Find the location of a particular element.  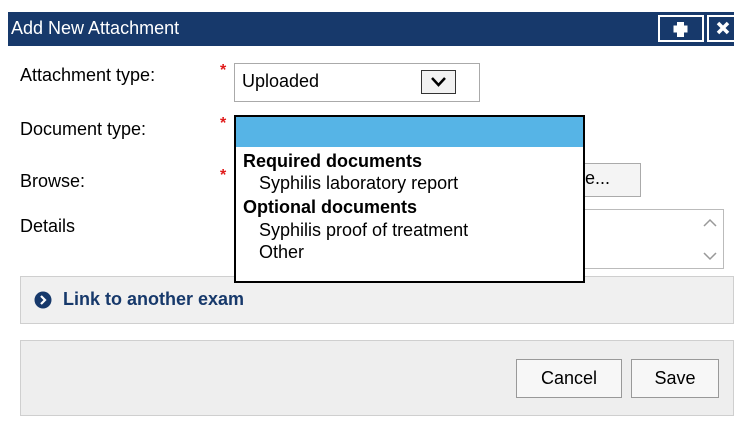

dropdown-selected-option is located at coordinates (409, 132).